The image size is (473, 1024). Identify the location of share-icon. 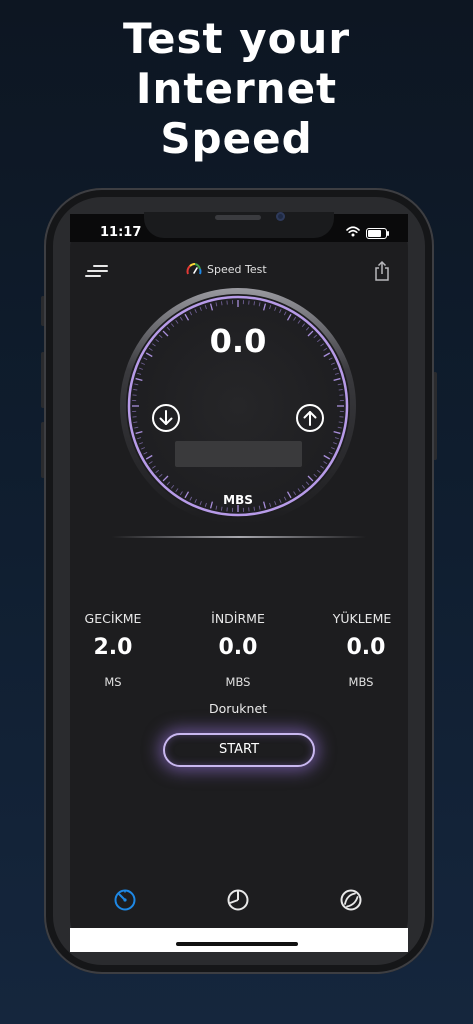
(382, 271).